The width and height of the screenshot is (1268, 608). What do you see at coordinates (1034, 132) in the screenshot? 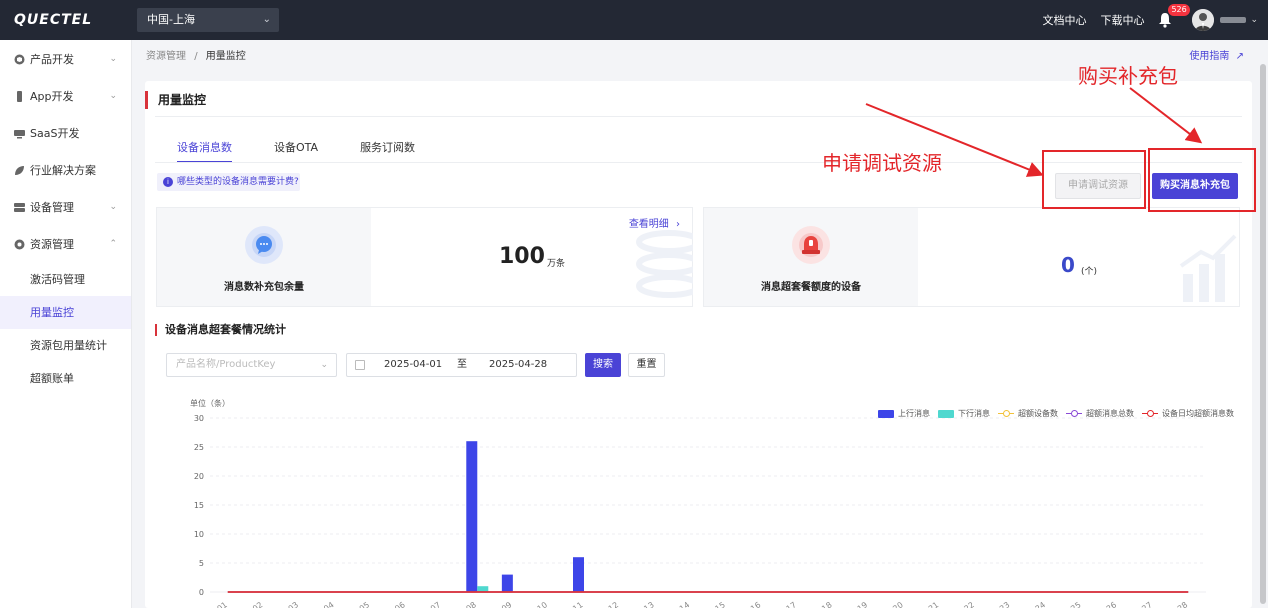
I see `annotation-arrows` at bounding box center [1034, 132].